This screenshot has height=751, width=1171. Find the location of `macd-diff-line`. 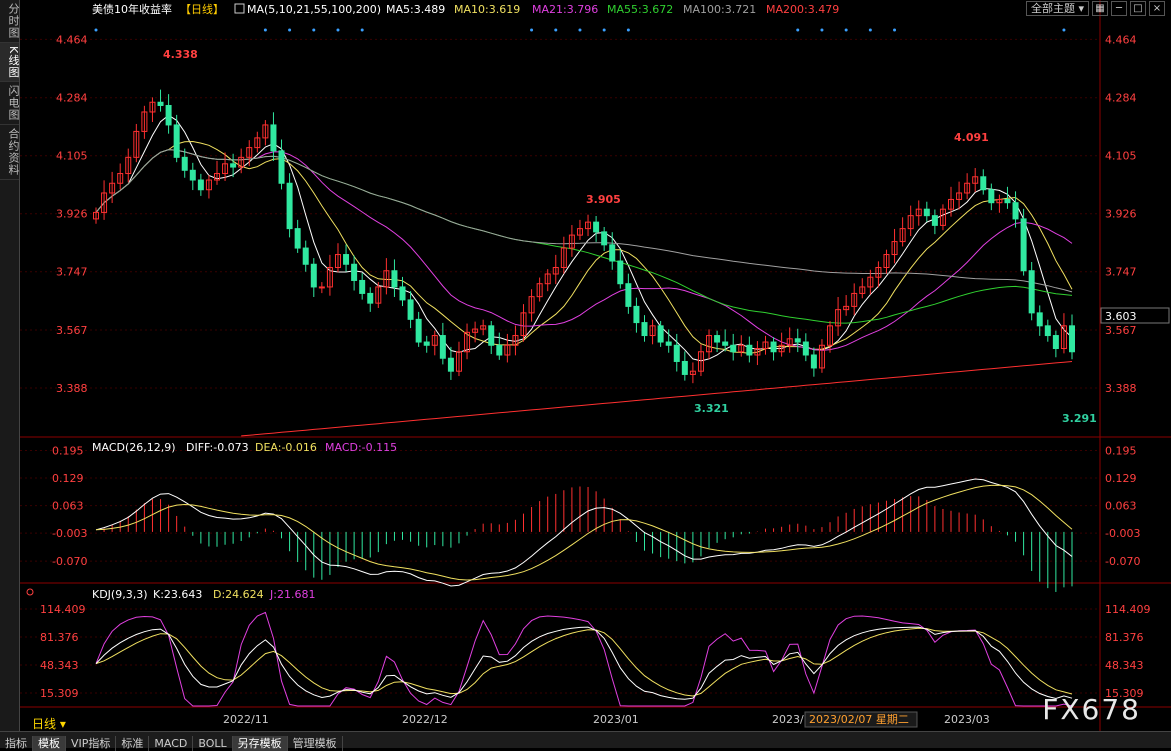

macd-diff-line is located at coordinates (584, 532).